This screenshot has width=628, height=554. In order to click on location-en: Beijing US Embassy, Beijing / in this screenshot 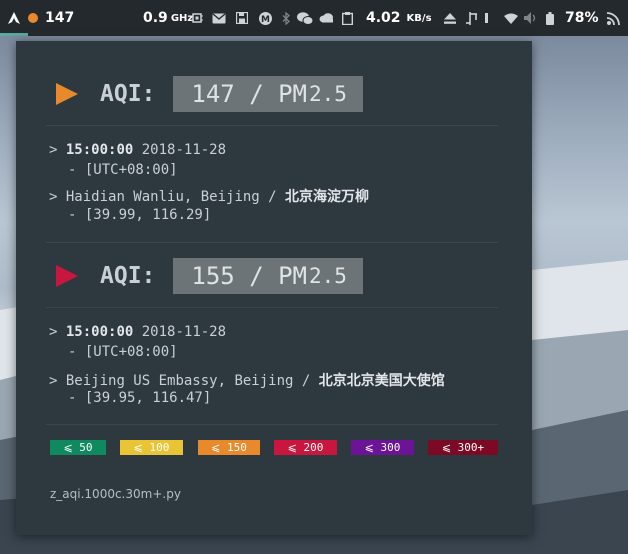, I will do `click(188, 381)`.